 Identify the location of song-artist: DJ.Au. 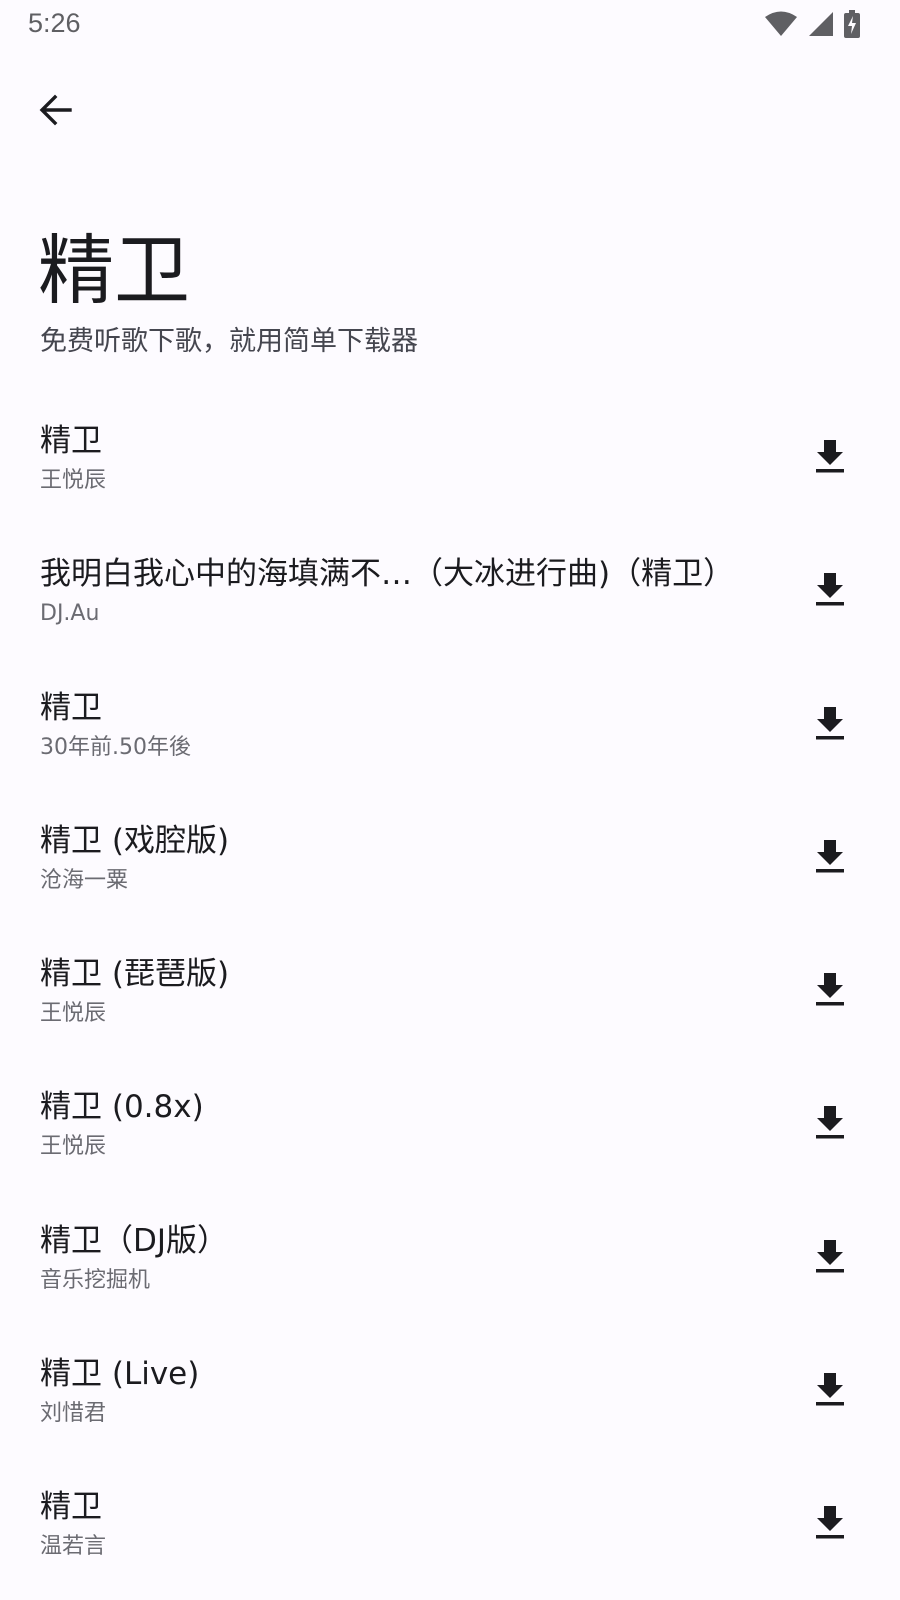
(70, 614).